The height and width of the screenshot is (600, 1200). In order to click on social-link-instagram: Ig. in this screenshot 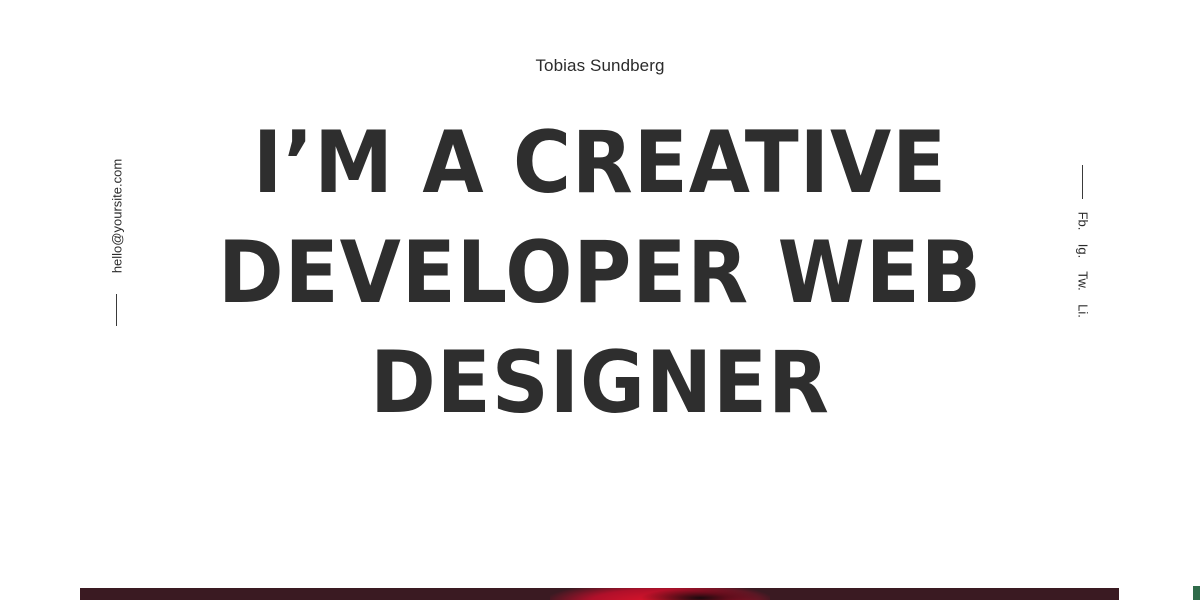, I will do `click(1083, 256)`.